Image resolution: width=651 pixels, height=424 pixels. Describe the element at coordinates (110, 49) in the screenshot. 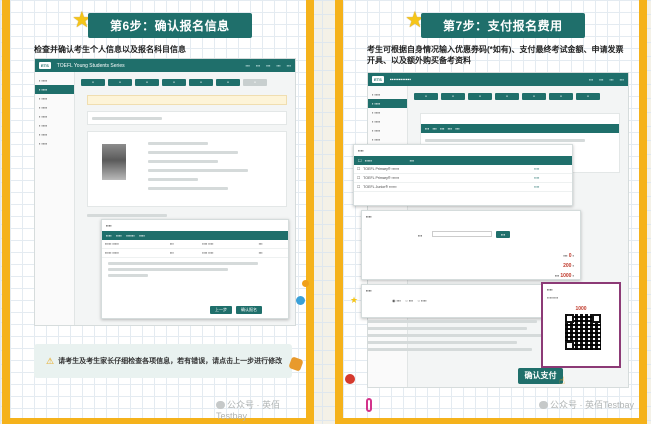

I see `step6-description: 检查并确认考生个人信息以及报名科目信息` at that location.